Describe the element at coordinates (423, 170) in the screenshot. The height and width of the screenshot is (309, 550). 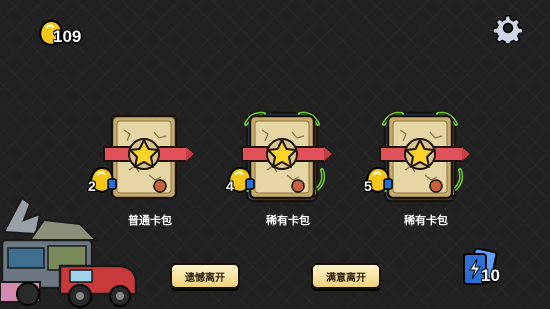
I see `card-pack-rare: 5 稀有卡包` at that location.